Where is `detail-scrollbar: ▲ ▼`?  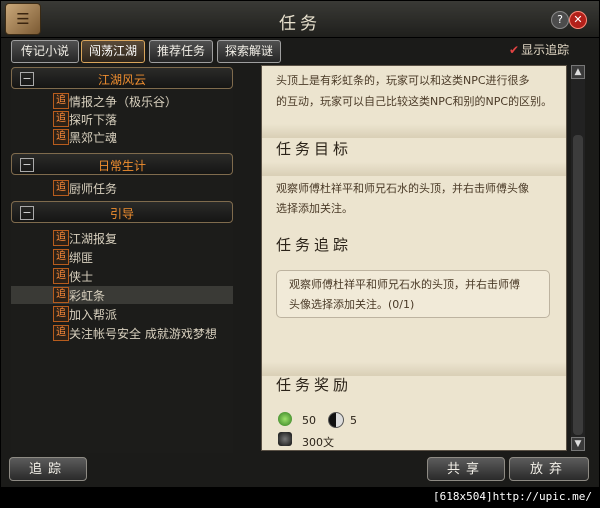 detail-scrollbar: ▲ ▼ is located at coordinates (578, 258).